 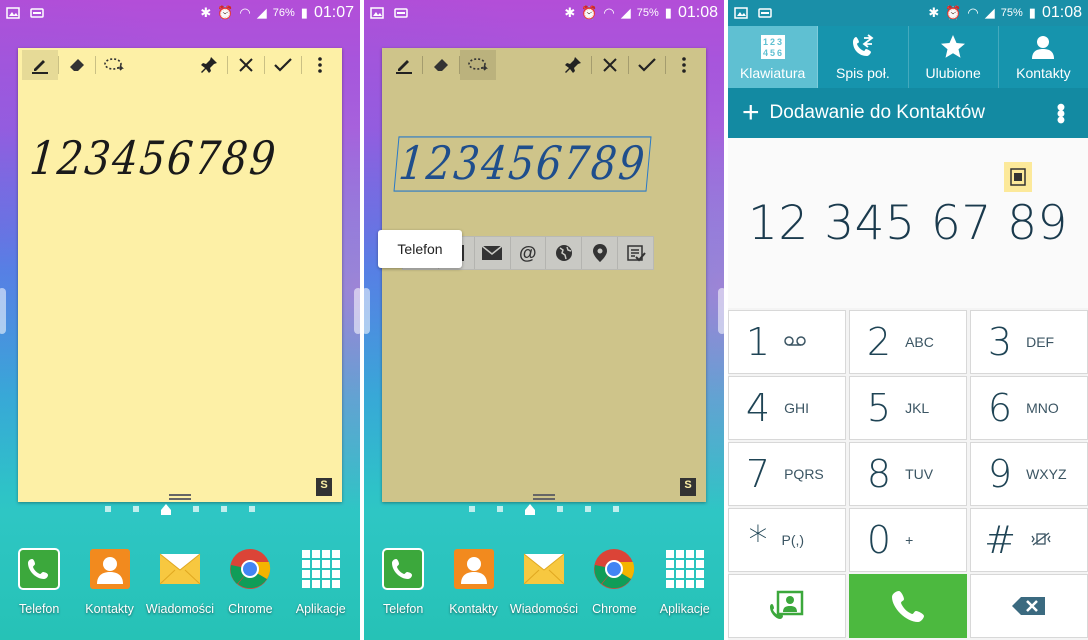 What do you see at coordinates (1029, 474) in the screenshot?
I see `key-9: 9 WXYZ` at bounding box center [1029, 474].